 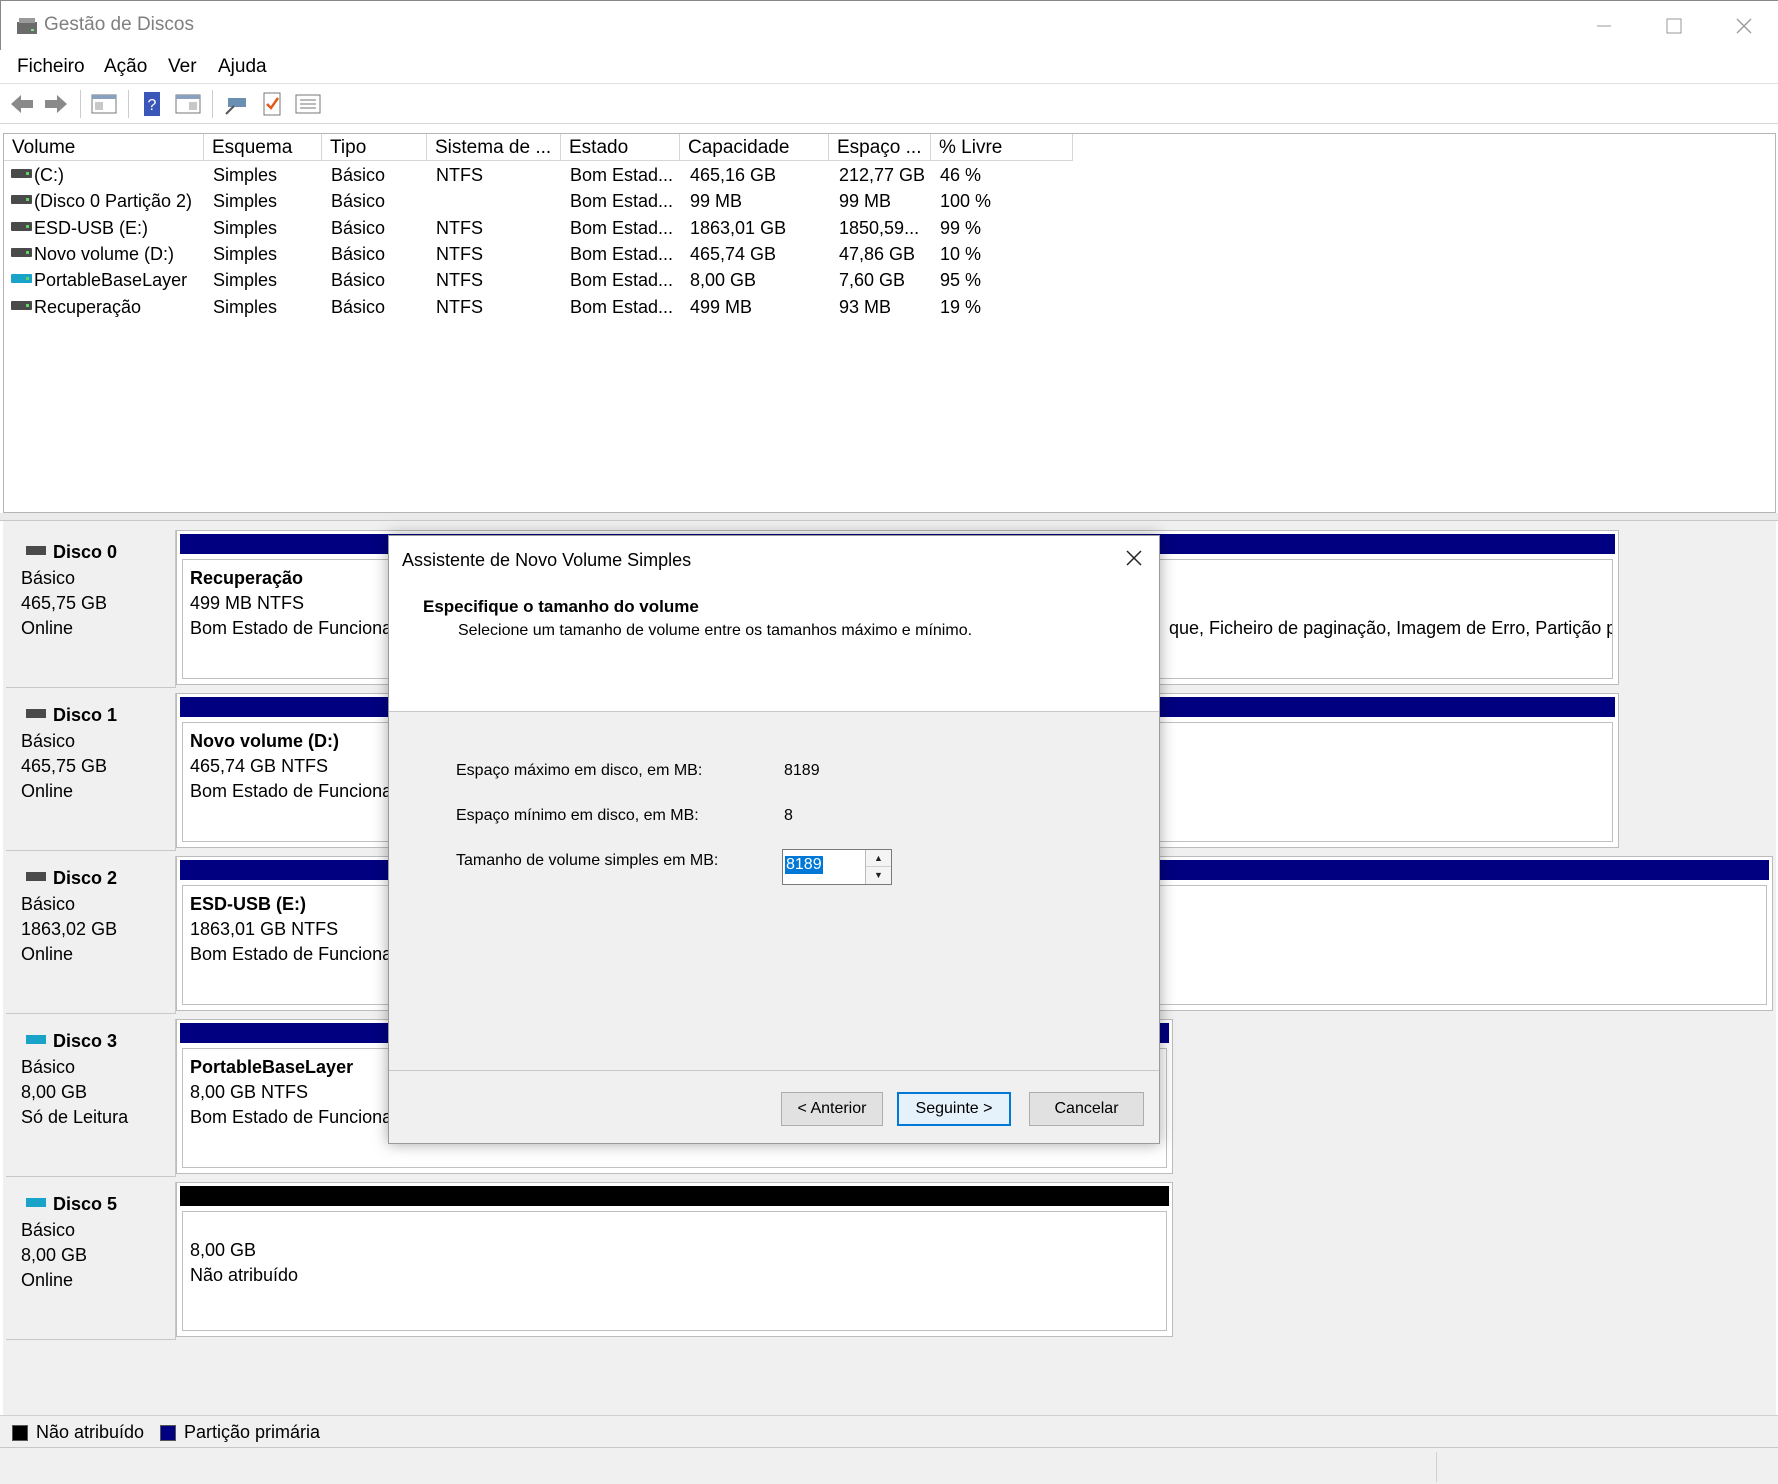 What do you see at coordinates (889, 1465) in the screenshot?
I see `status-bar` at bounding box center [889, 1465].